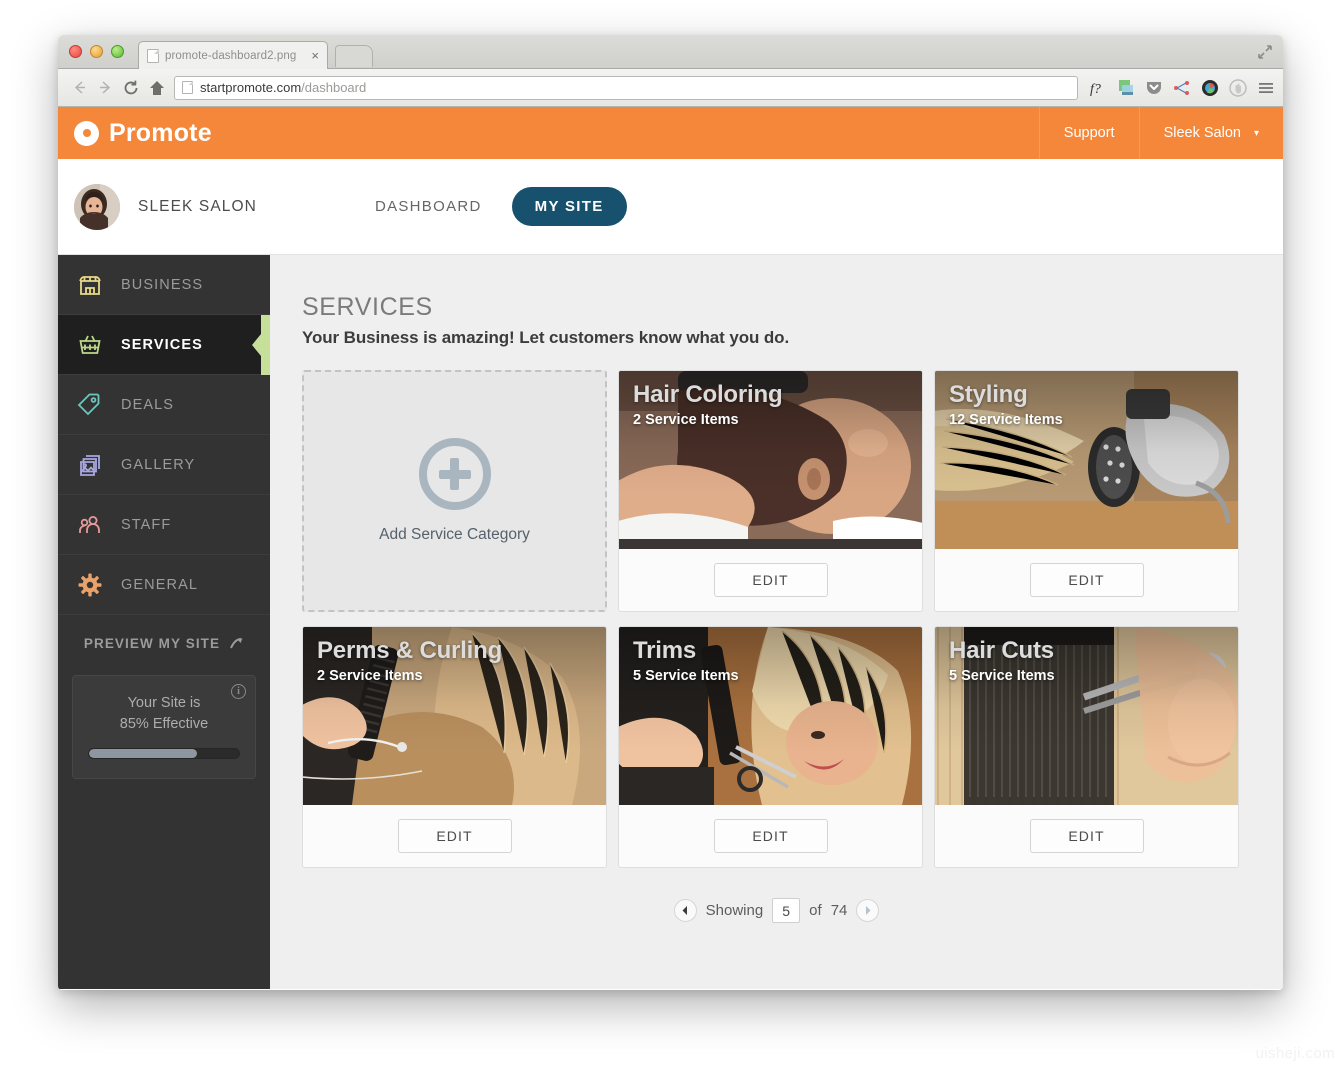 This screenshot has height=1070, width=1341. Describe the element at coordinates (454, 474) in the screenshot. I see `plus-circle-icon` at that location.